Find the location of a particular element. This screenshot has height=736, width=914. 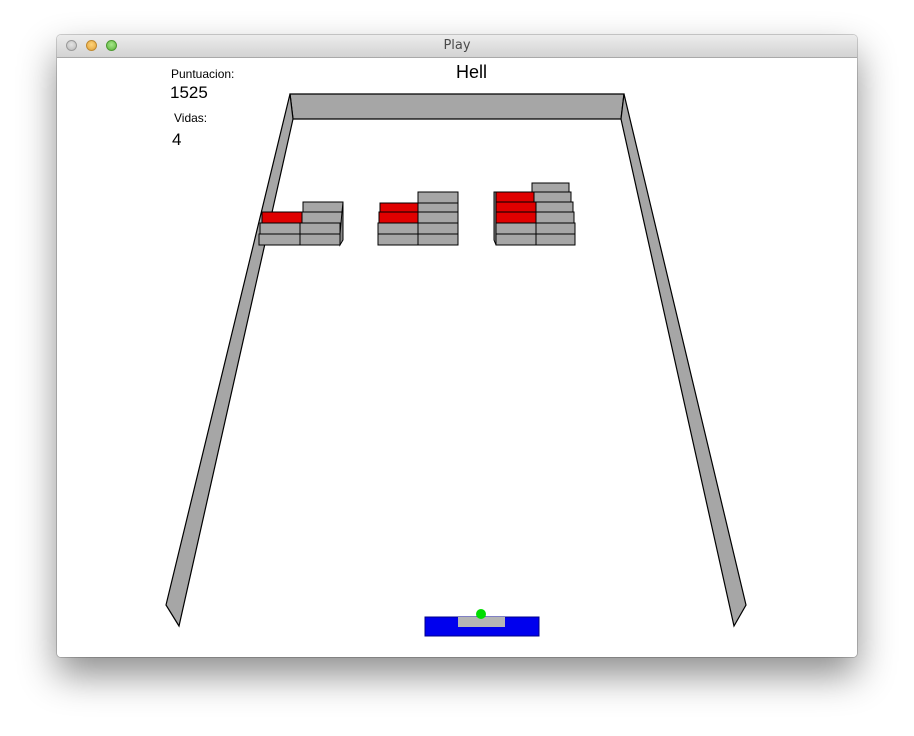

ball is located at coordinates (481, 614).